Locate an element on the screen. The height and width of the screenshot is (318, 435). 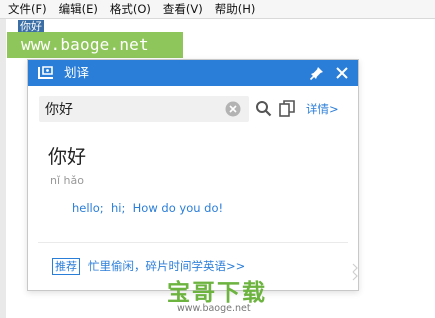
headword: 你好 is located at coordinates (67, 157).